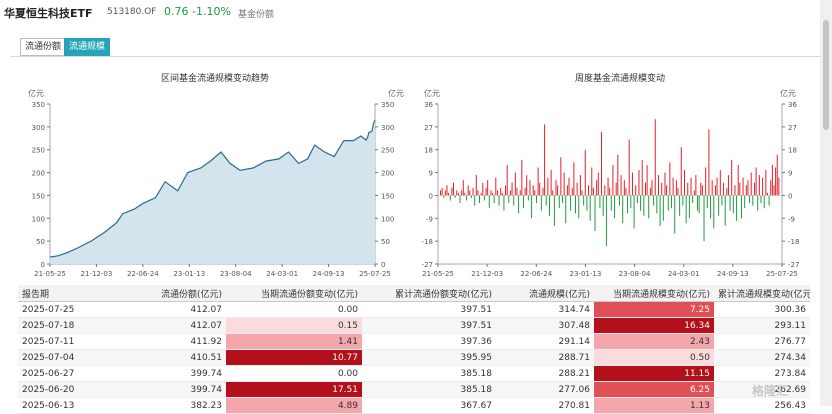  I want to click on col-scale-change: 当期流通规模变动(亿元), so click(654, 293).